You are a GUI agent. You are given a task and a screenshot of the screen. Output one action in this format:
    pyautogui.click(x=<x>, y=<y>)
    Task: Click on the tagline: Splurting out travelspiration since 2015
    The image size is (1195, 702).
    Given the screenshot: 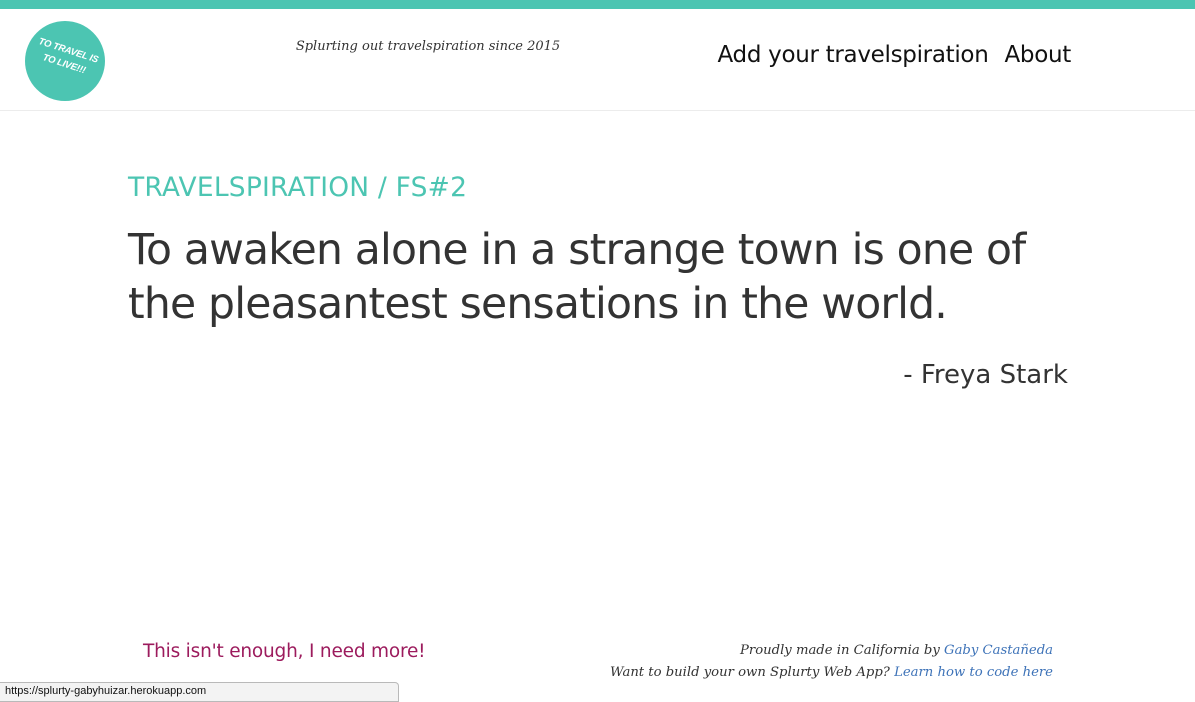 What is the action you would take?
    pyautogui.click(x=428, y=46)
    